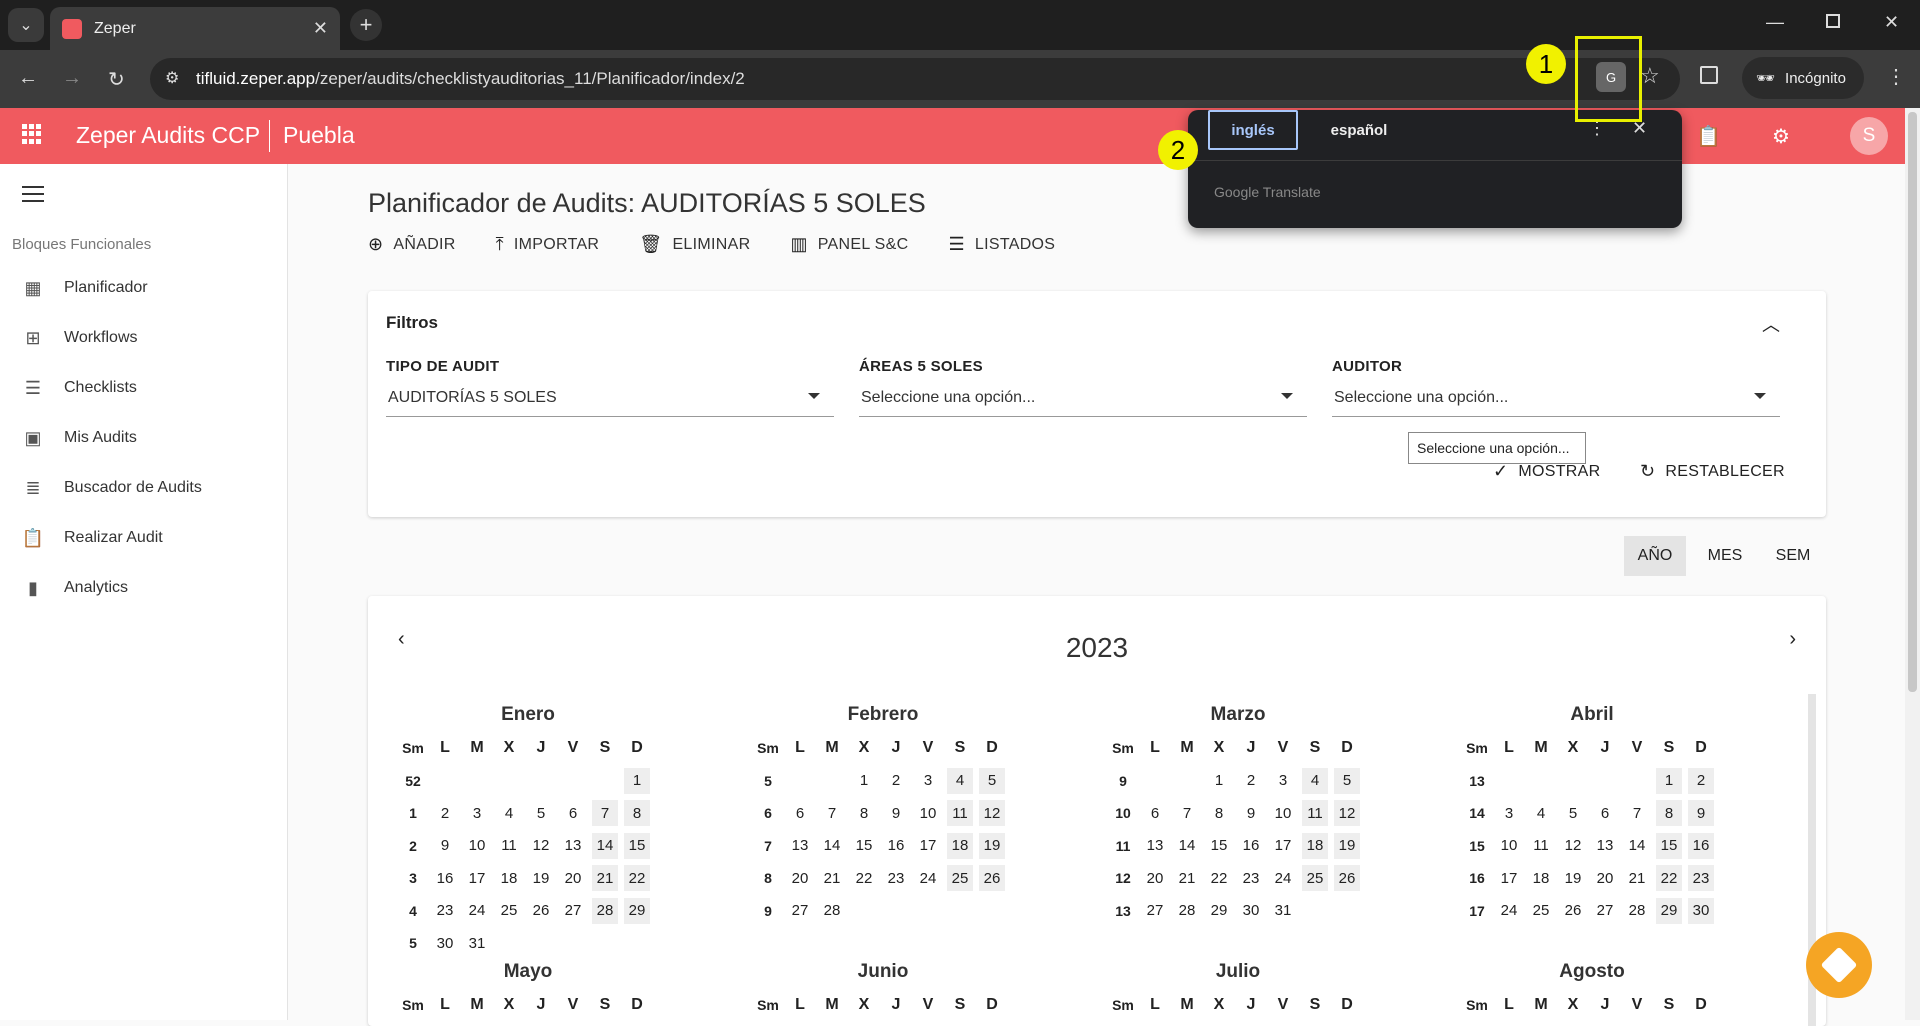 The width and height of the screenshot is (1920, 1026). Describe the element at coordinates (1891, 22) in the screenshot. I see `close-window-icon: ✕` at that location.